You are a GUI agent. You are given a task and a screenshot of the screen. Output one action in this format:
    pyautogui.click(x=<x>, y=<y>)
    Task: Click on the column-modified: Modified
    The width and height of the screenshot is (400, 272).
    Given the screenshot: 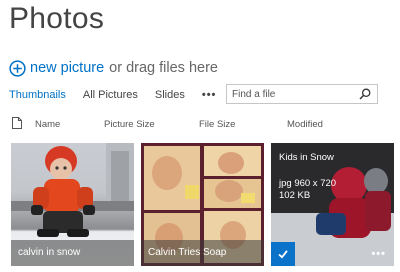 What is the action you would take?
    pyautogui.click(x=305, y=124)
    